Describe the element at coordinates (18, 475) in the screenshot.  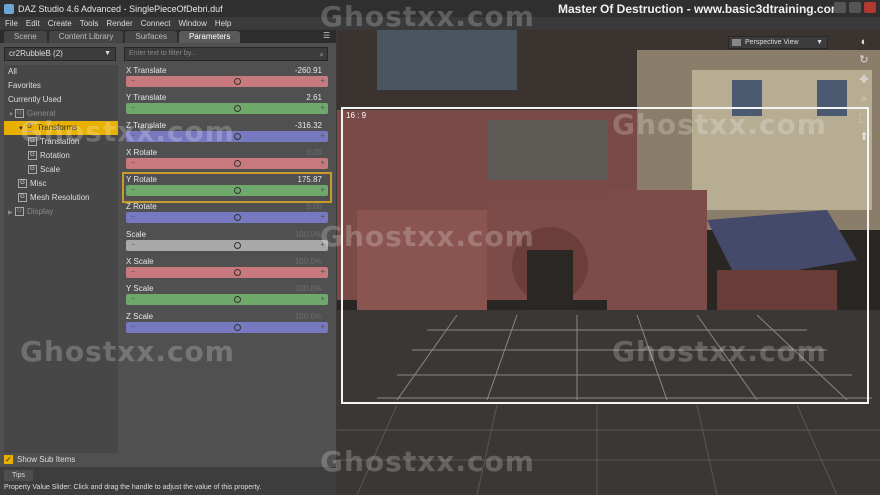
I see `tips-tab: Tips` at that location.